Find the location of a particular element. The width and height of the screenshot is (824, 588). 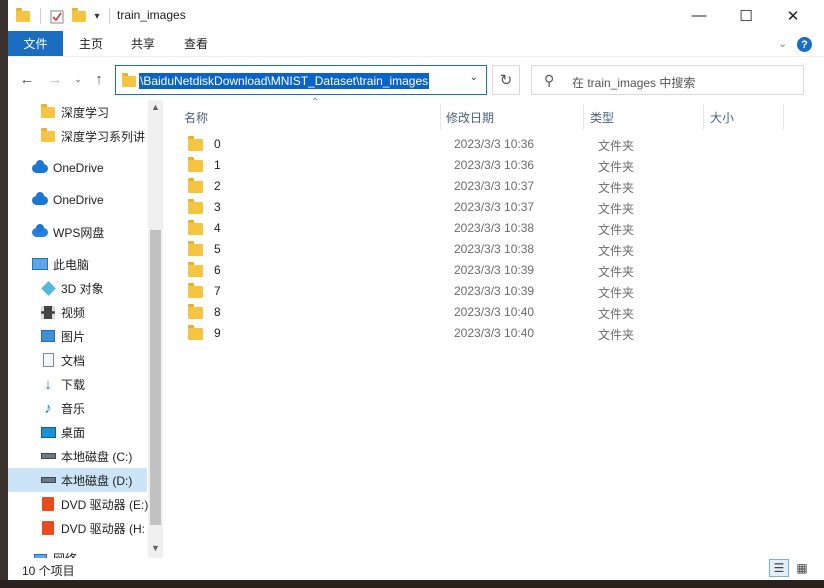

desktop-background-bottom is located at coordinates (412, 584).